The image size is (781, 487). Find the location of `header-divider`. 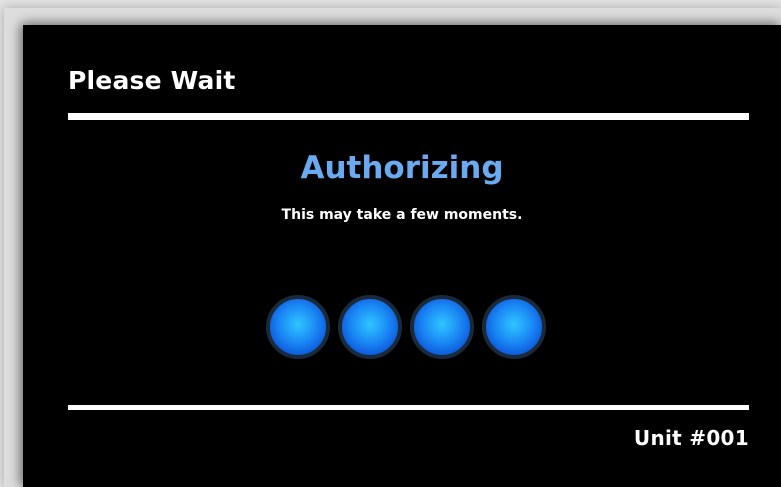

header-divider is located at coordinates (408, 116).